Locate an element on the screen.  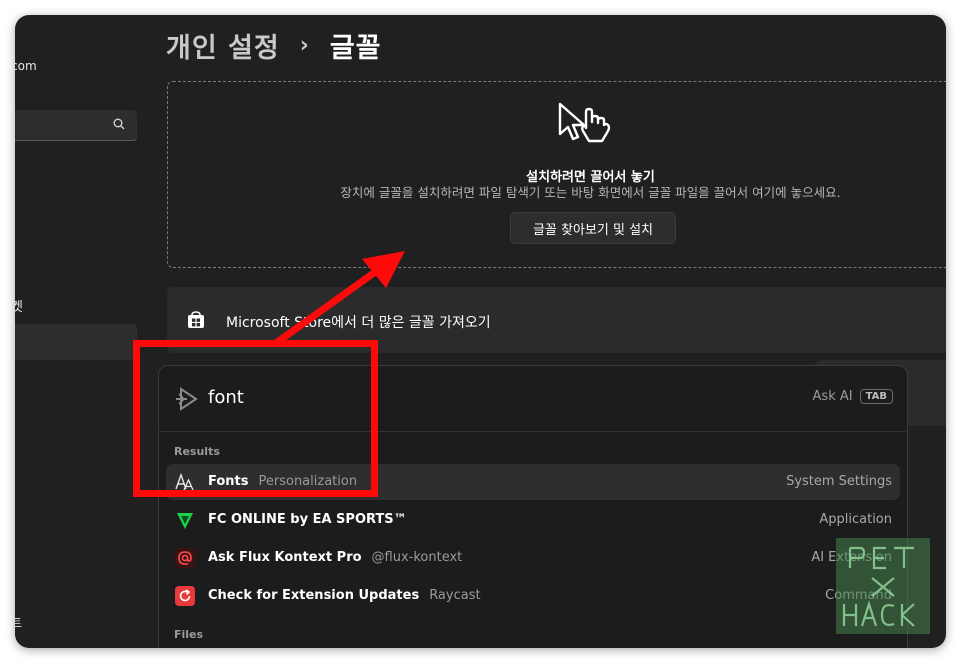
result-item-fc-online: FC ONLINE by EA SPORTS™ Application is located at coordinates (533, 520).